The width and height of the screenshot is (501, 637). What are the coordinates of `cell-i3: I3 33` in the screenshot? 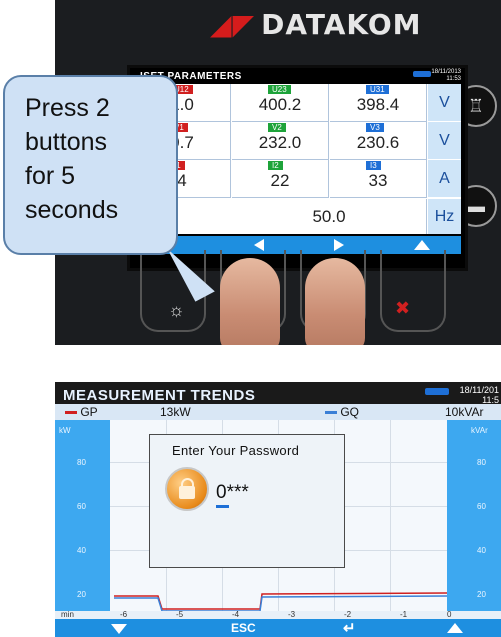 It's located at (378, 179).